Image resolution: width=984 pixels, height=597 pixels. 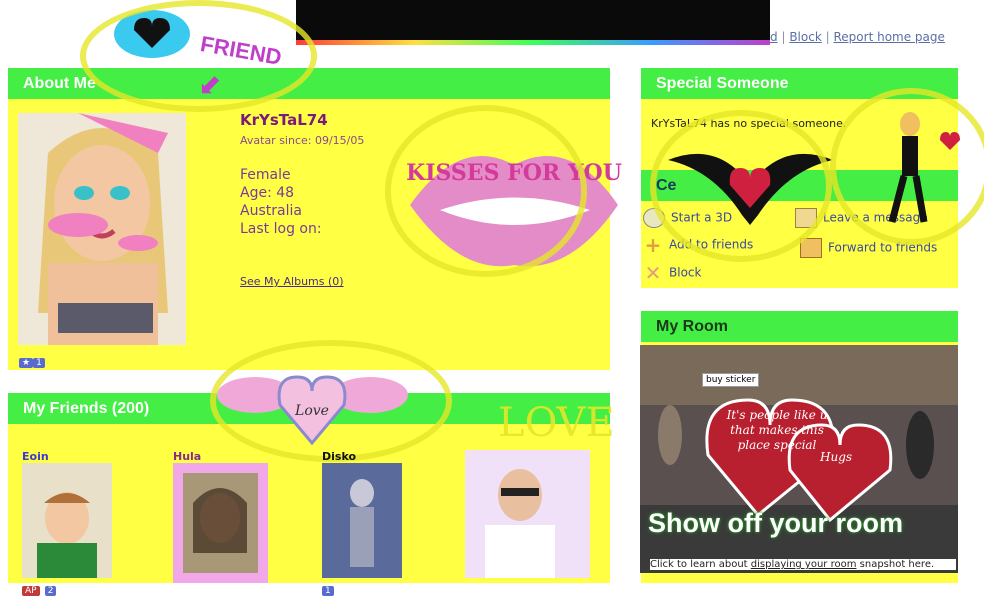 I want to click on top-link-partial: d, so click(x=774, y=37).